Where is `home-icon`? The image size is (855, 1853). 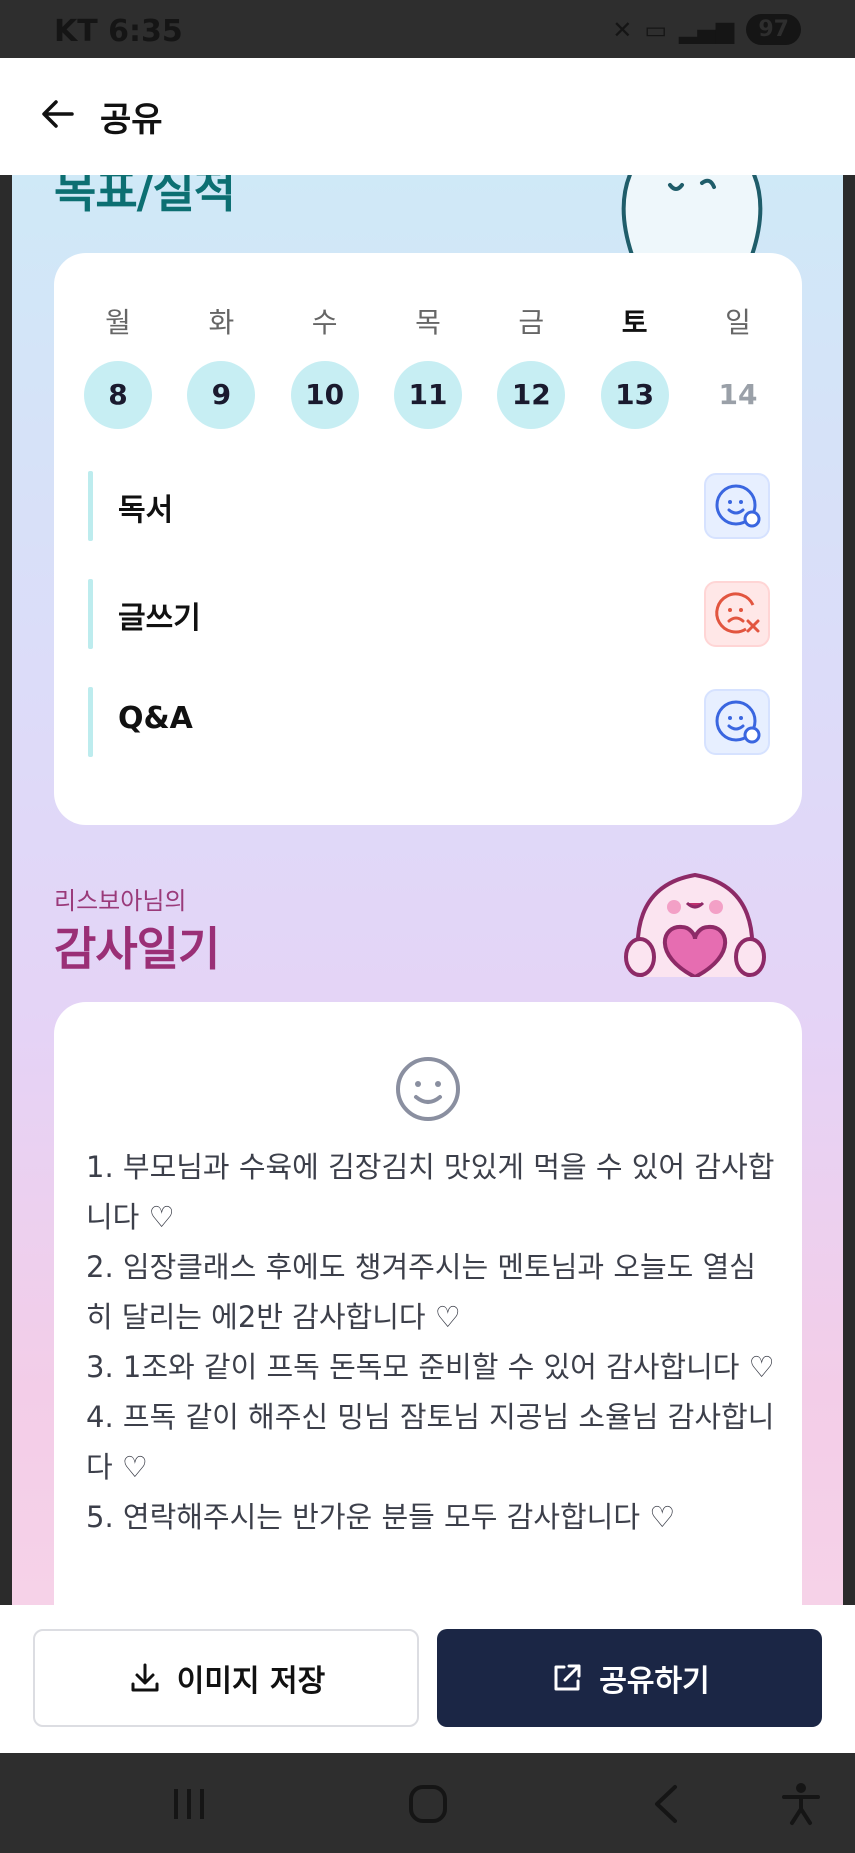
home-icon is located at coordinates (428, 1804).